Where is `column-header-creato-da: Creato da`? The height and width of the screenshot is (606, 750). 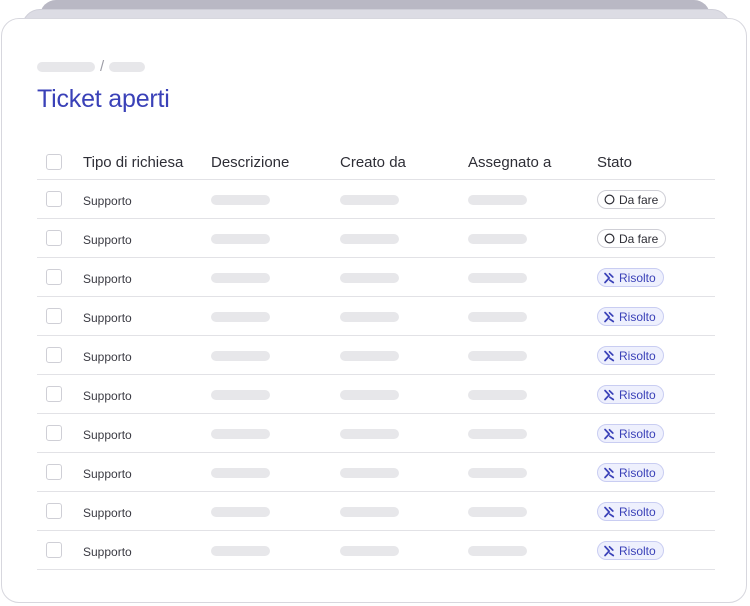
column-header-creato-da: Creato da is located at coordinates (373, 162).